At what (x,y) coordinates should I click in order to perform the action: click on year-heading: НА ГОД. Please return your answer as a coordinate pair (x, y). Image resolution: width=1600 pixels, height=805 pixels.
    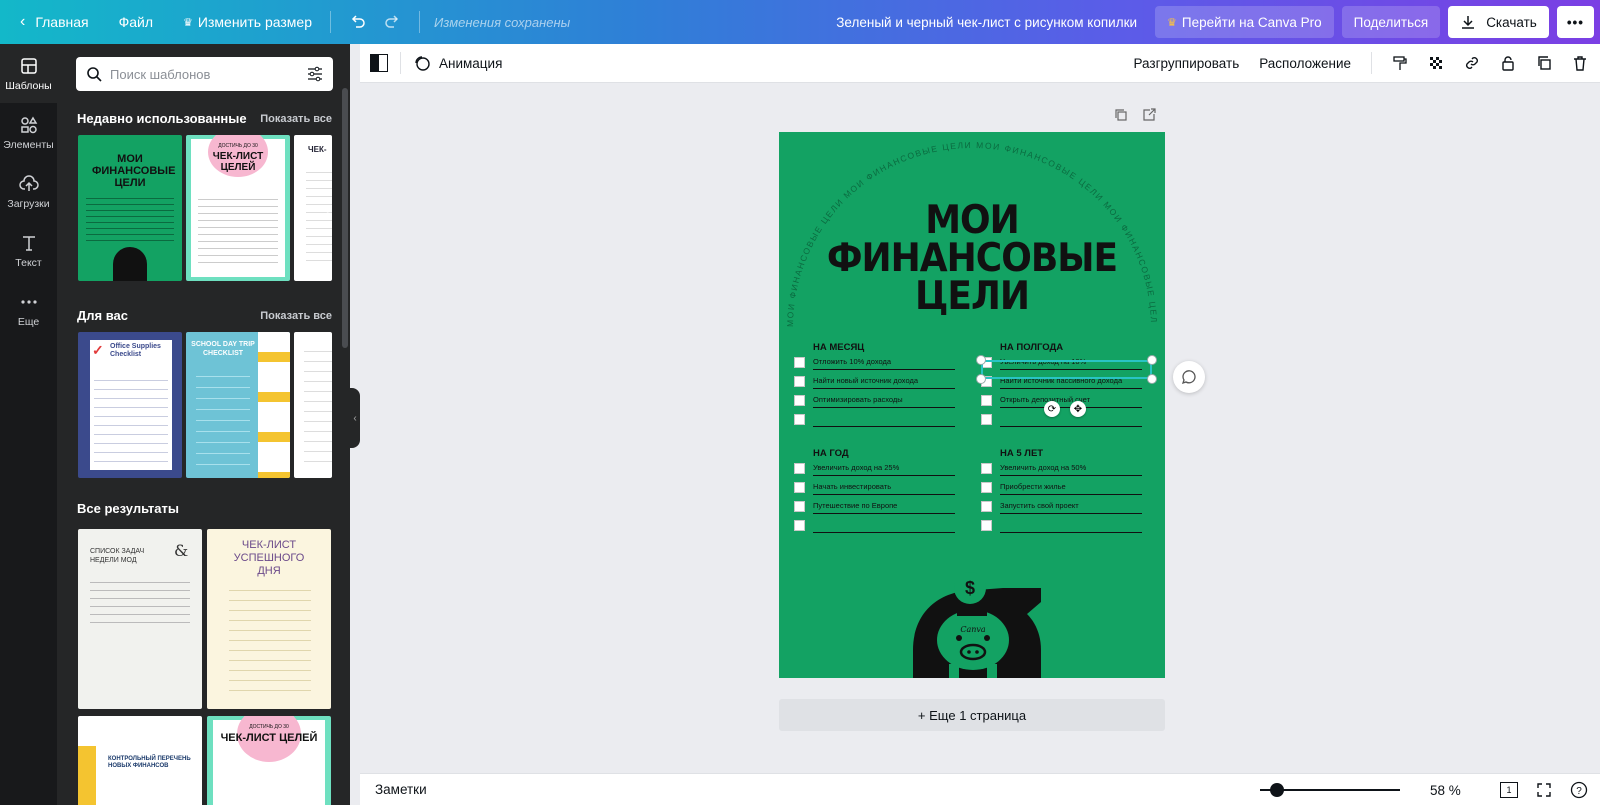
    Looking at the image, I should click on (831, 453).